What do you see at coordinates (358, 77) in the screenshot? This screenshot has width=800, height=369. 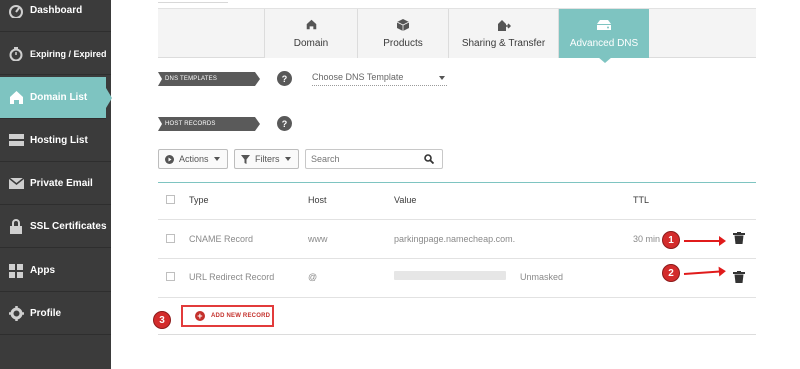 I see `dns-template-select-value: Choose DNS Template` at bounding box center [358, 77].